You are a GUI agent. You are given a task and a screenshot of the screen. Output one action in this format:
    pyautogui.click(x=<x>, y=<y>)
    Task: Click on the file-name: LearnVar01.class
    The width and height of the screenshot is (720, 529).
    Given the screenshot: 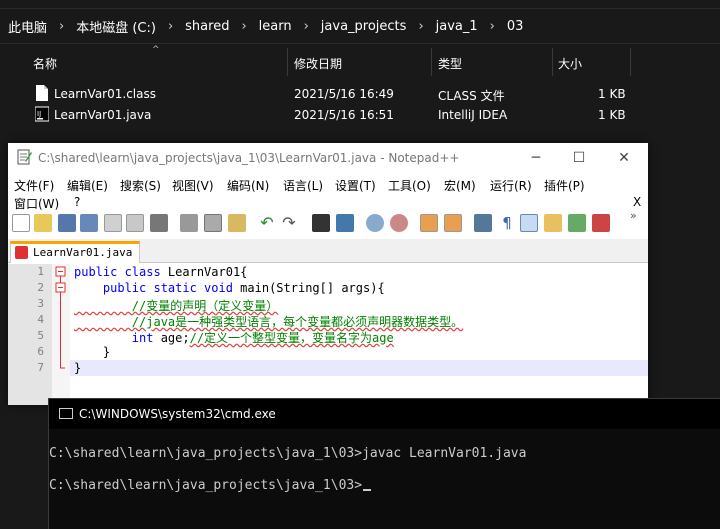 What is the action you would take?
    pyautogui.click(x=105, y=94)
    